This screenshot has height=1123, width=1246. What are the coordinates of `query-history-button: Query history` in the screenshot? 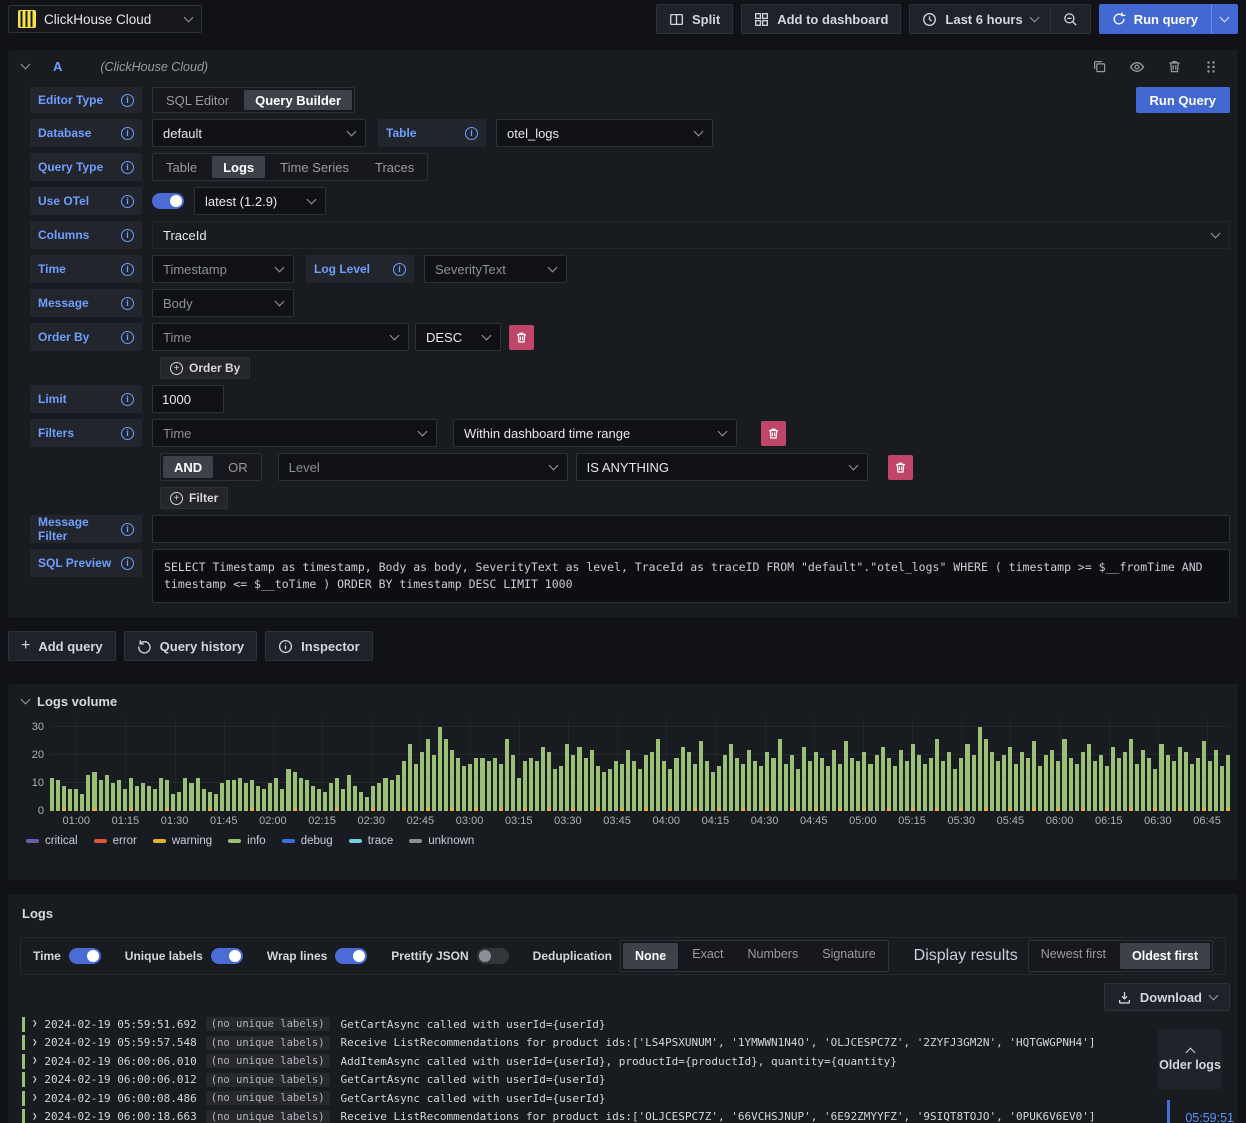 It's located at (190, 646).